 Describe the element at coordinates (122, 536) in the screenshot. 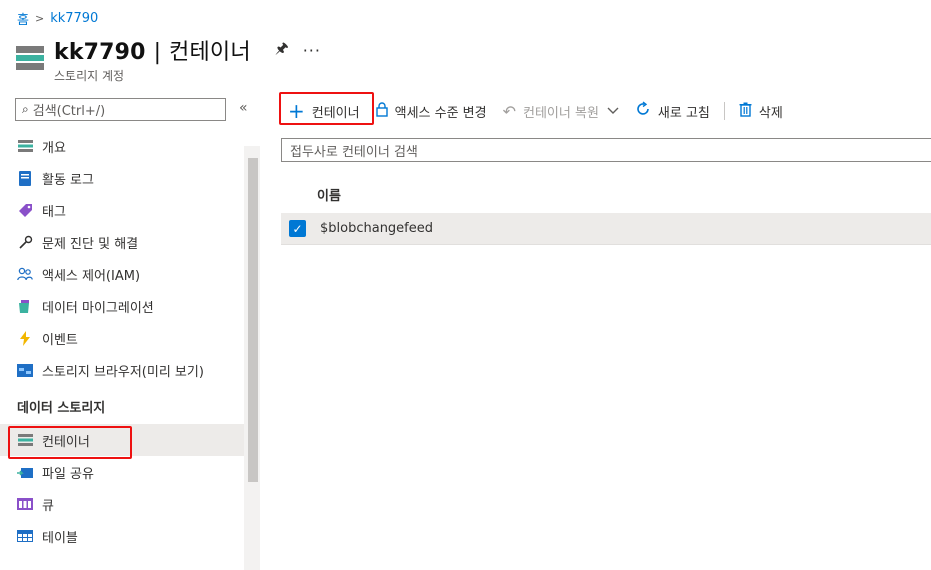

I see `sidebar-item-tables: 테이블` at that location.